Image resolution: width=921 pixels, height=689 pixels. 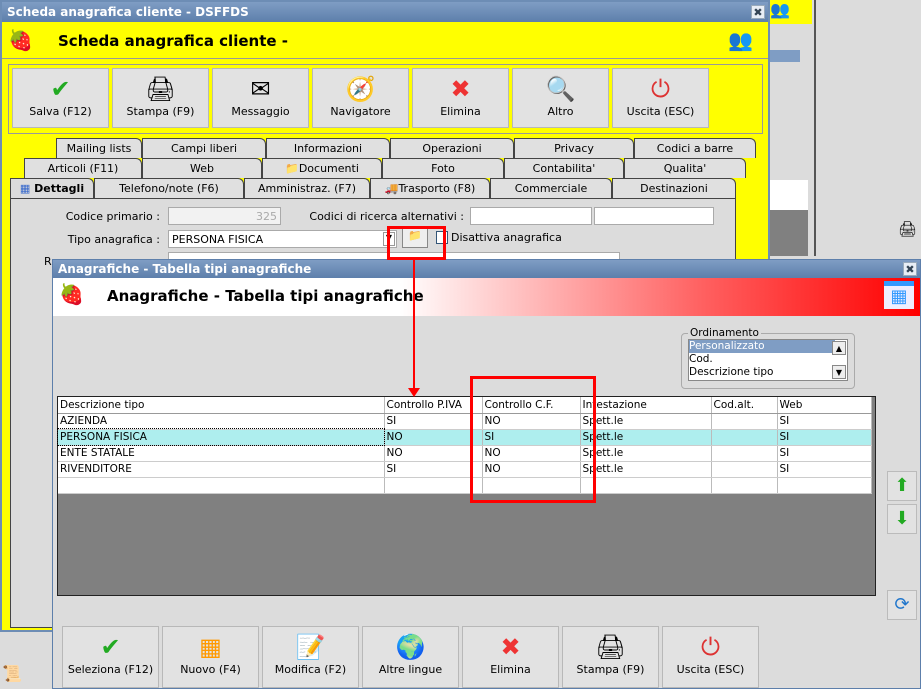 I want to click on list-item: Cod., so click(x=768, y=359).